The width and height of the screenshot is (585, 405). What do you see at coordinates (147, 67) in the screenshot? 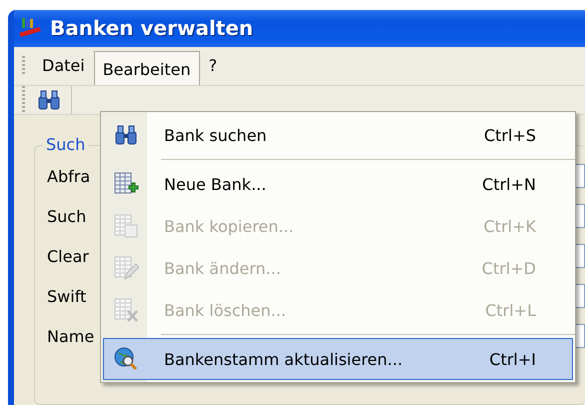
I see `menu-title: Bearbeiten` at bounding box center [147, 67].